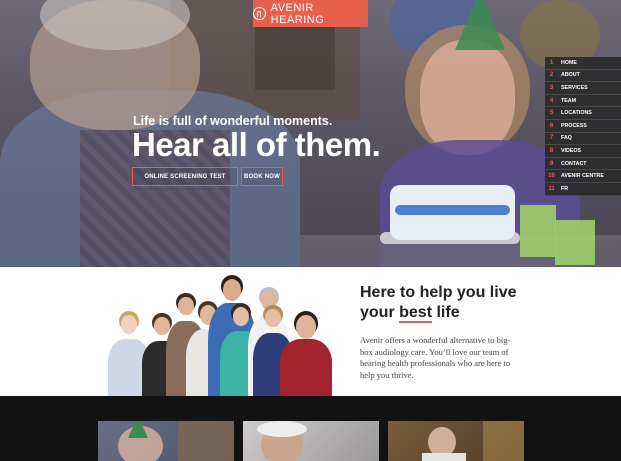  What do you see at coordinates (438, 303) in the screenshot?
I see `about-heading: Here to help you live your best life` at bounding box center [438, 303].